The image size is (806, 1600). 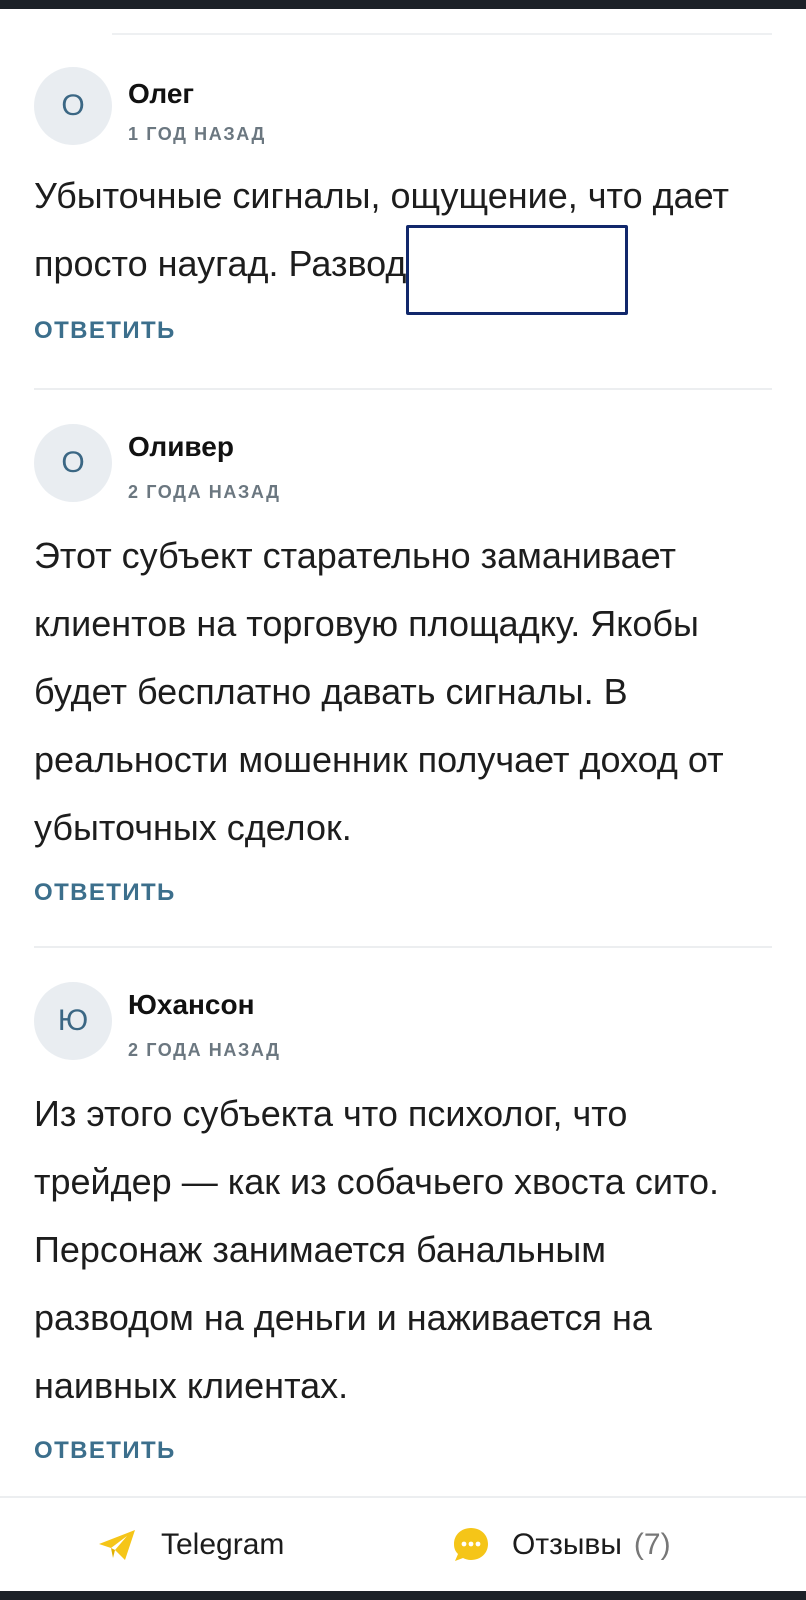 I want to click on telegram-plane-icon, so click(x=117, y=1545).